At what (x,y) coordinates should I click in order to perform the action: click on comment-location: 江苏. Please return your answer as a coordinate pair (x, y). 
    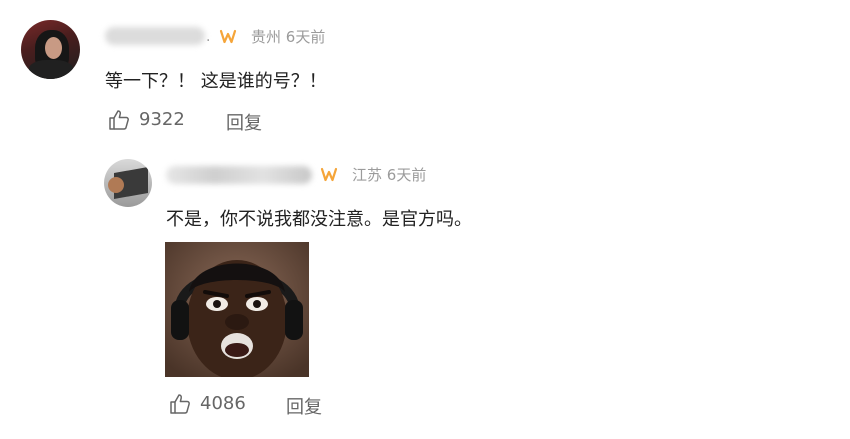
    Looking at the image, I should click on (367, 175).